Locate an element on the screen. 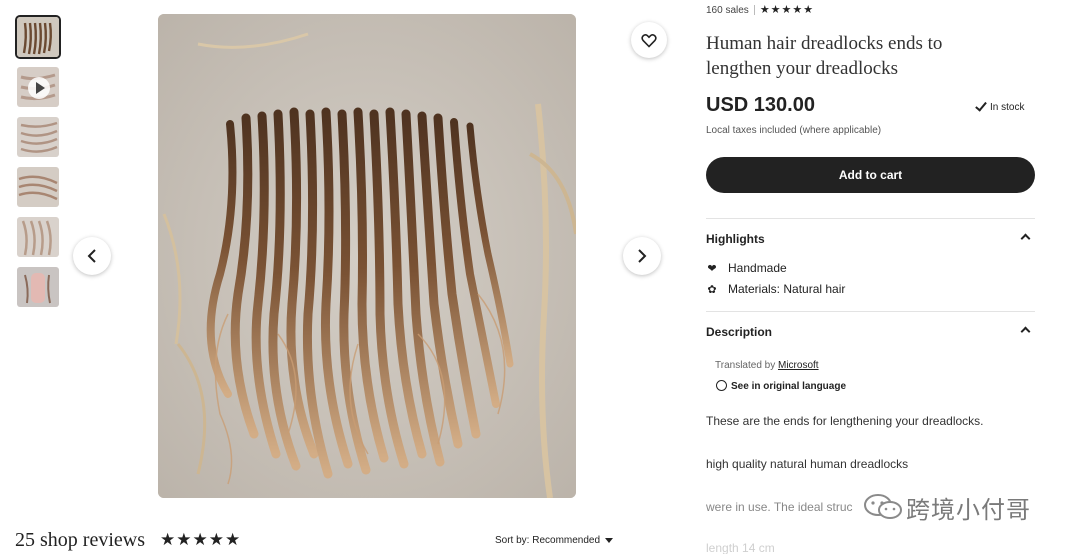 This screenshot has height=554, width=1080. wechat-icon is located at coordinates (883, 506).